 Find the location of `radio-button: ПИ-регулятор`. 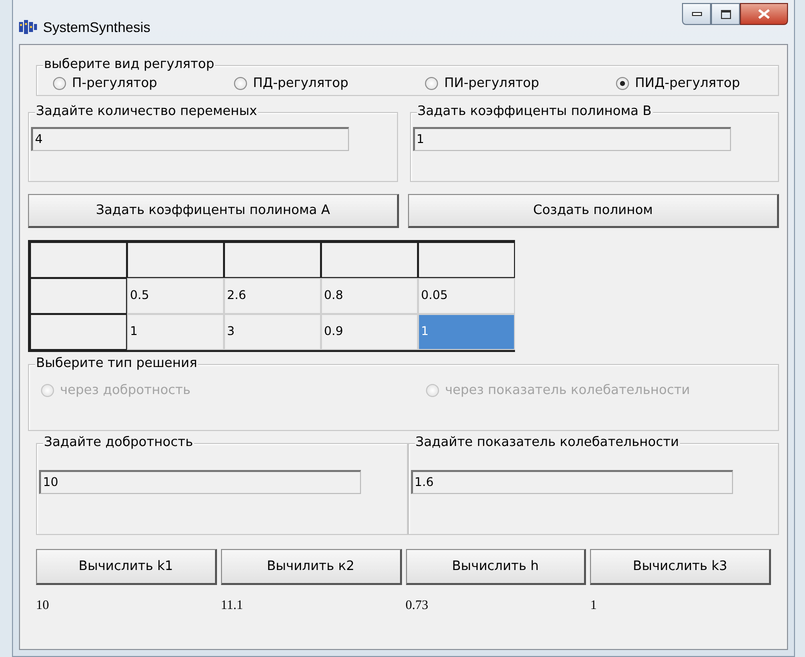

radio-button: ПИ-регулятор is located at coordinates (482, 83).